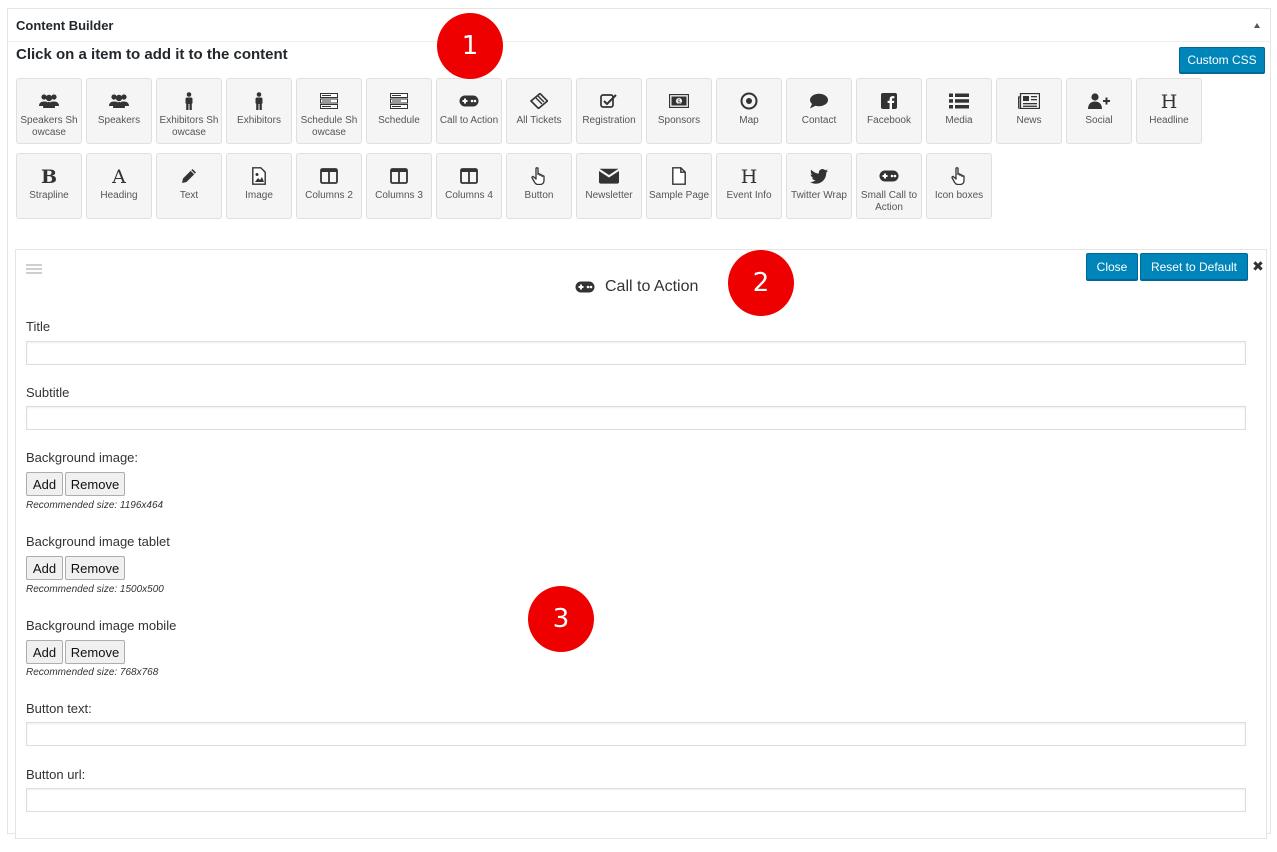  I want to click on tile-label: Speakers Showcase, so click(49, 126).